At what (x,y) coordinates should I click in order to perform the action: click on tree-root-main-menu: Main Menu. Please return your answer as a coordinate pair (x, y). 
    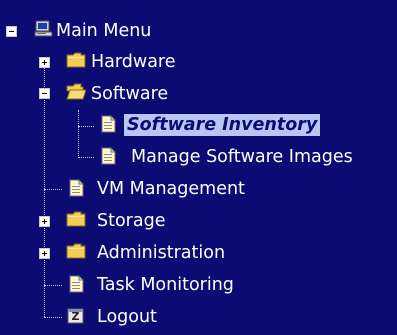
    Looking at the image, I should click on (103, 31).